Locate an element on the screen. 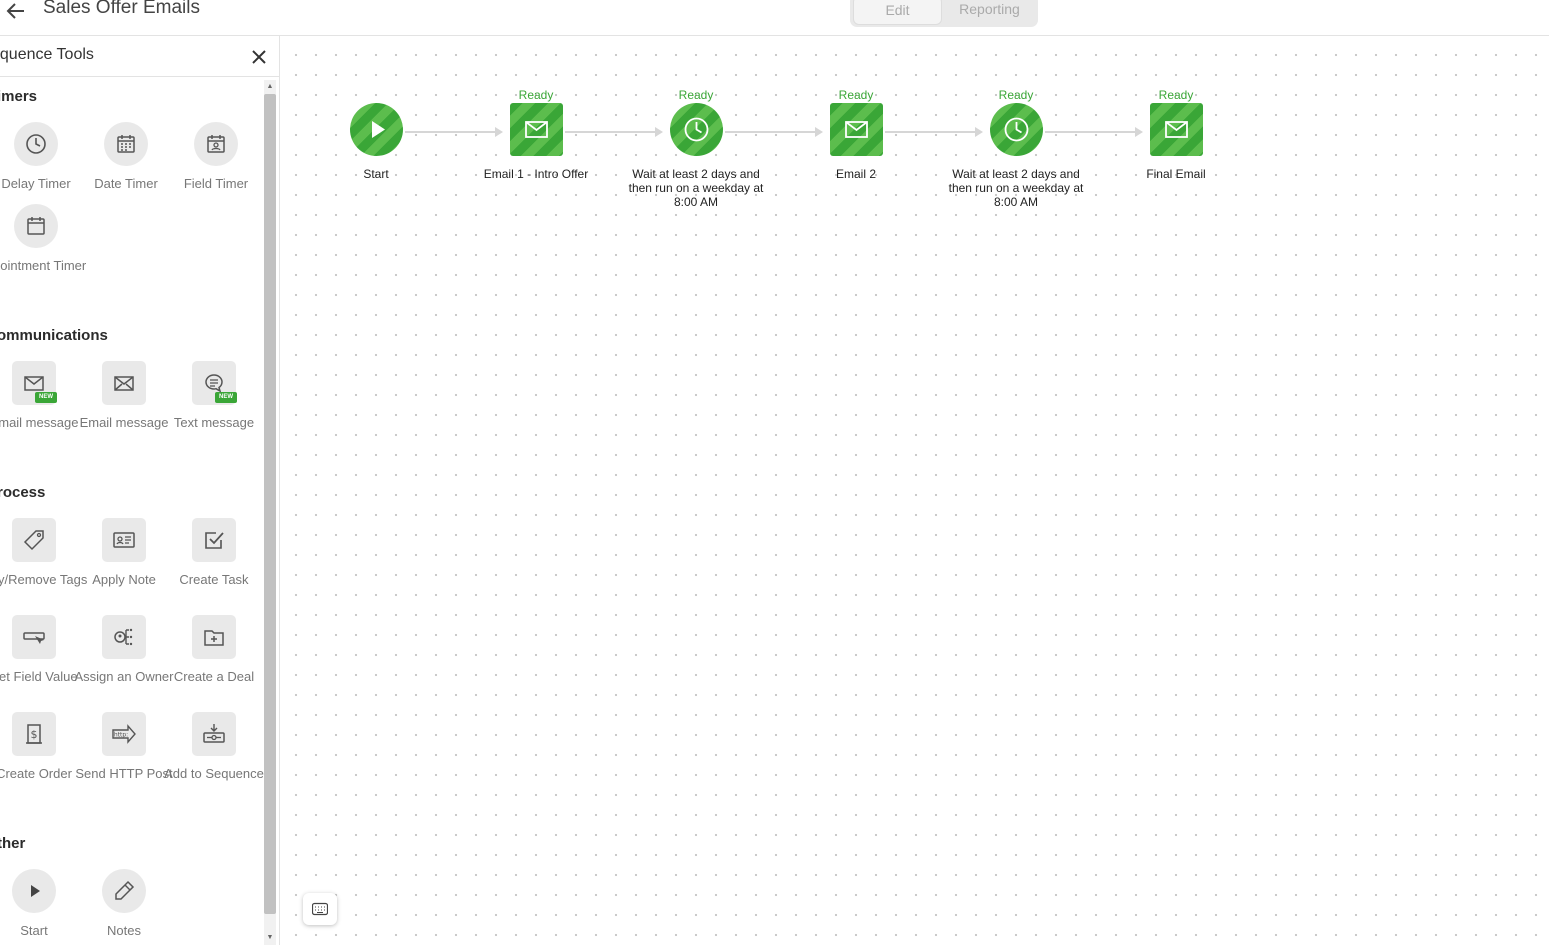 This screenshot has width=1549, height=945. tool-label: Add to Sequence is located at coordinates (214, 773).